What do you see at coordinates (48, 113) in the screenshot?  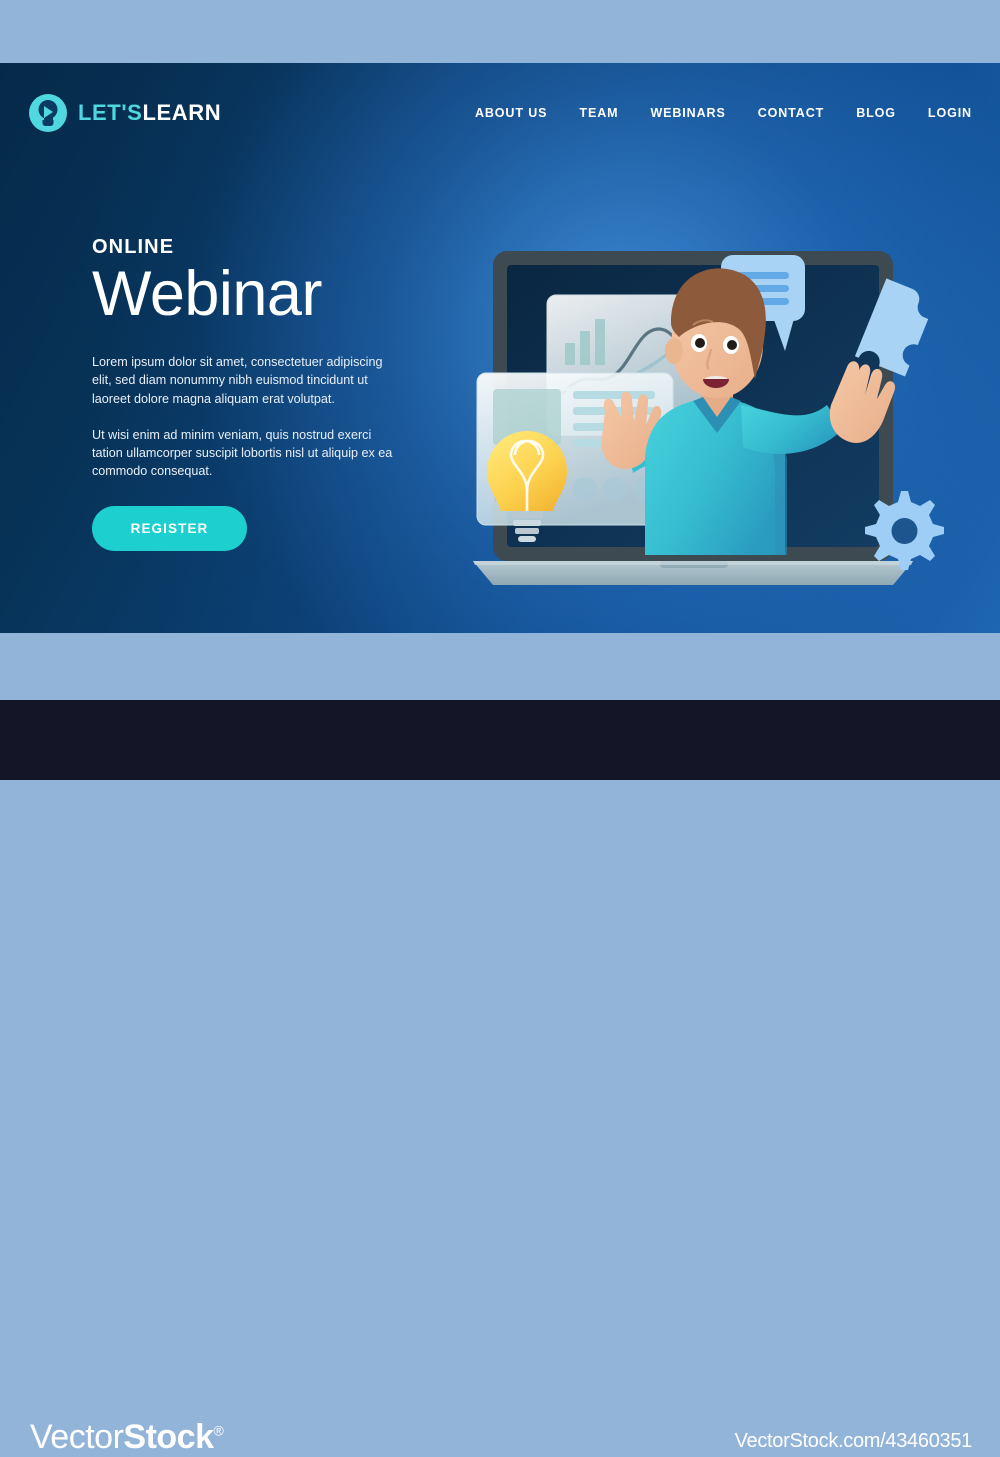 I see `lightbulb-play-icon` at bounding box center [48, 113].